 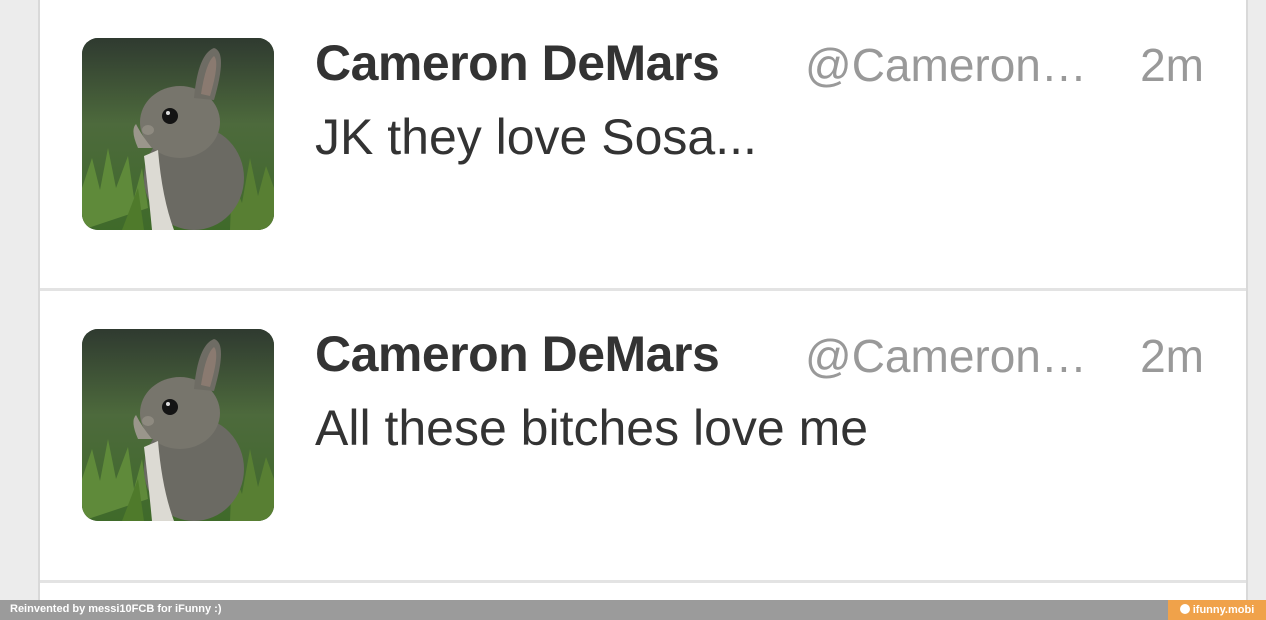 What do you see at coordinates (116, 609) in the screenshot?
I see `watermark-credit: Reinvented by messi10FCB for iFunny :)` at bounding box center [116, 609].